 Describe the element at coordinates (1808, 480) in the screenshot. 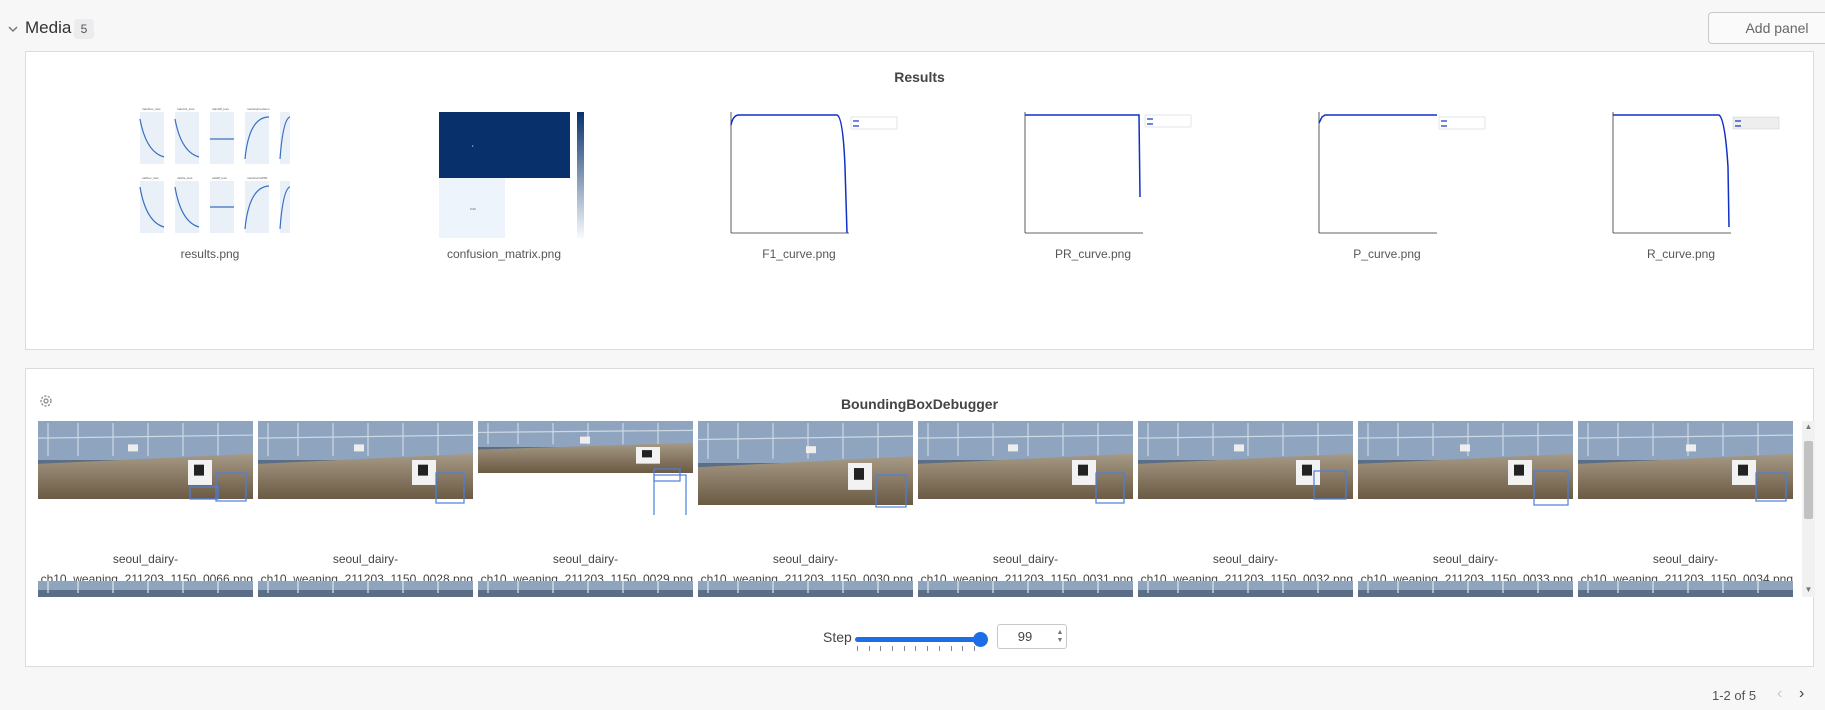

I see `scrollbar-thumb` at that location.